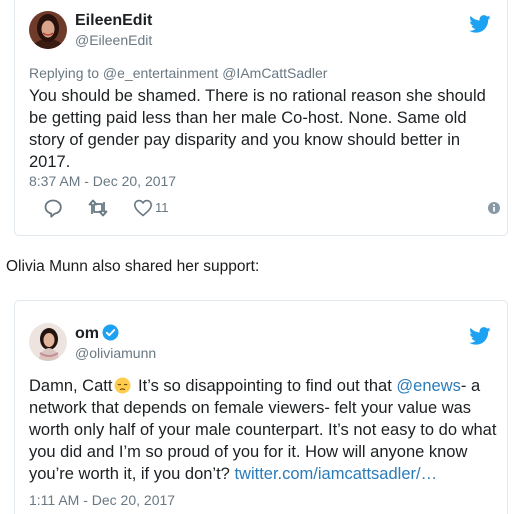  What do you see at coordinates (428, 386) in the screenshot?
I see `mention-link: @enews` at bounding box center [428, 386].